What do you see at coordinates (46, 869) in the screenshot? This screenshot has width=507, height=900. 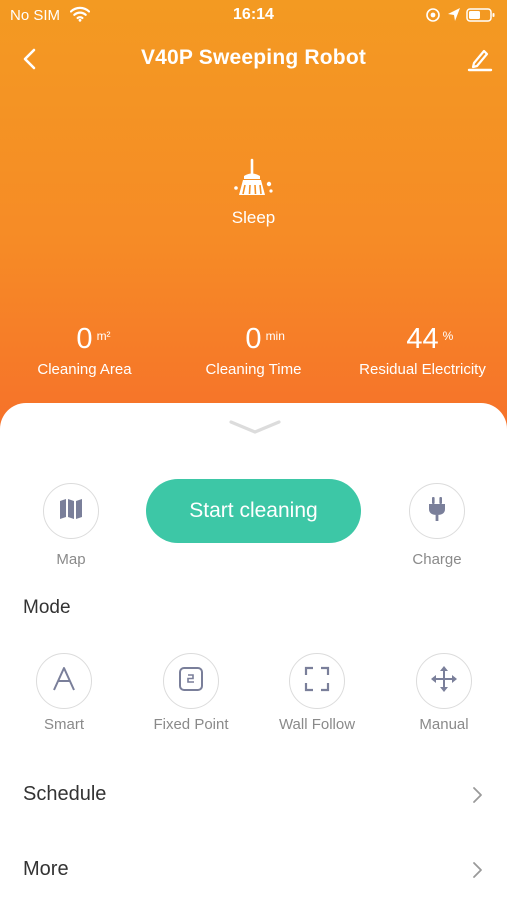 I see `more-label: More` at bounding box center [46, 869].